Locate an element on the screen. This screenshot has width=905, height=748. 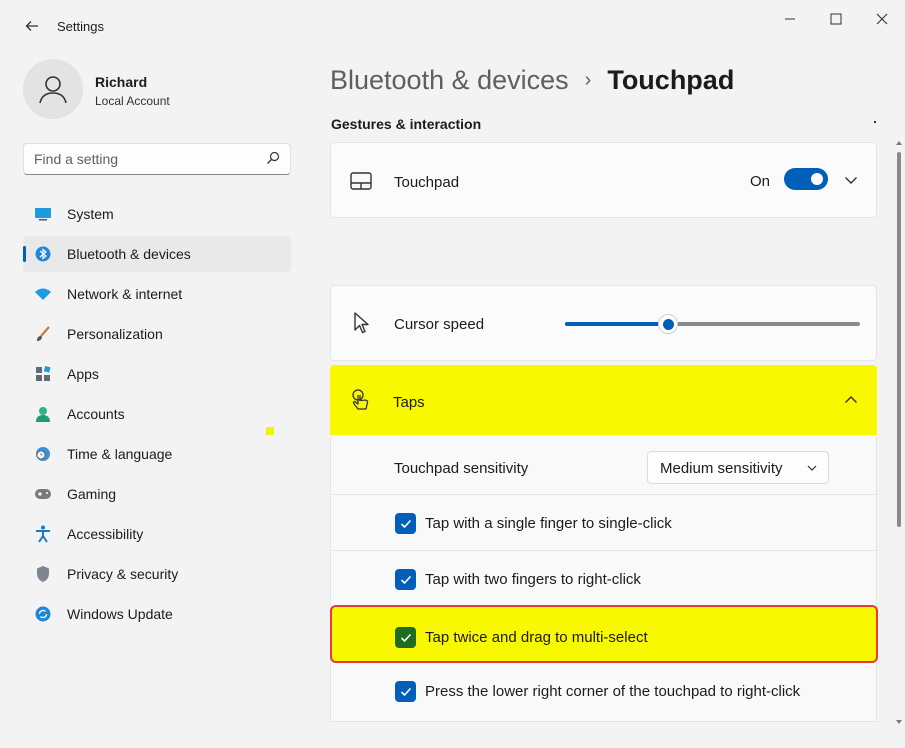
breadcrumb: Bluetooth & devices › Touchpad is located at coordinates (532, 80).